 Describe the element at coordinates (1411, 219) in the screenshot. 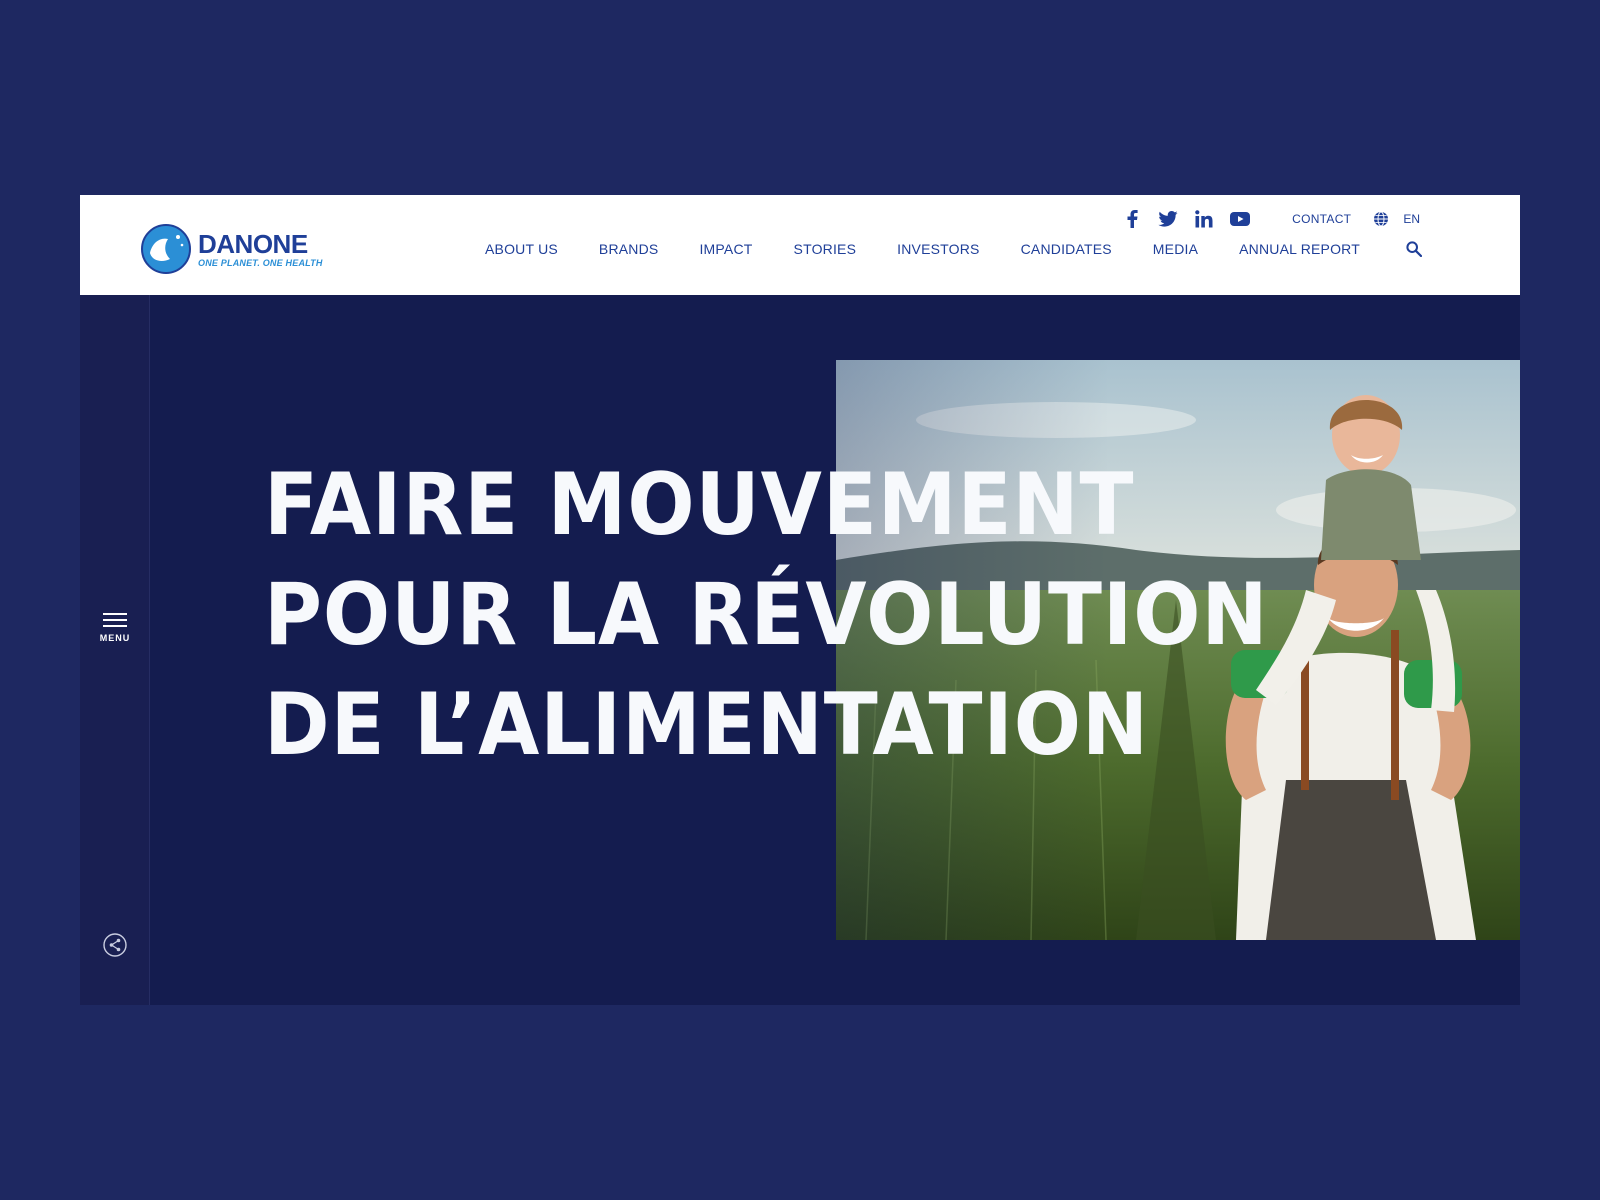

I see `language-selector: EN` at that location.